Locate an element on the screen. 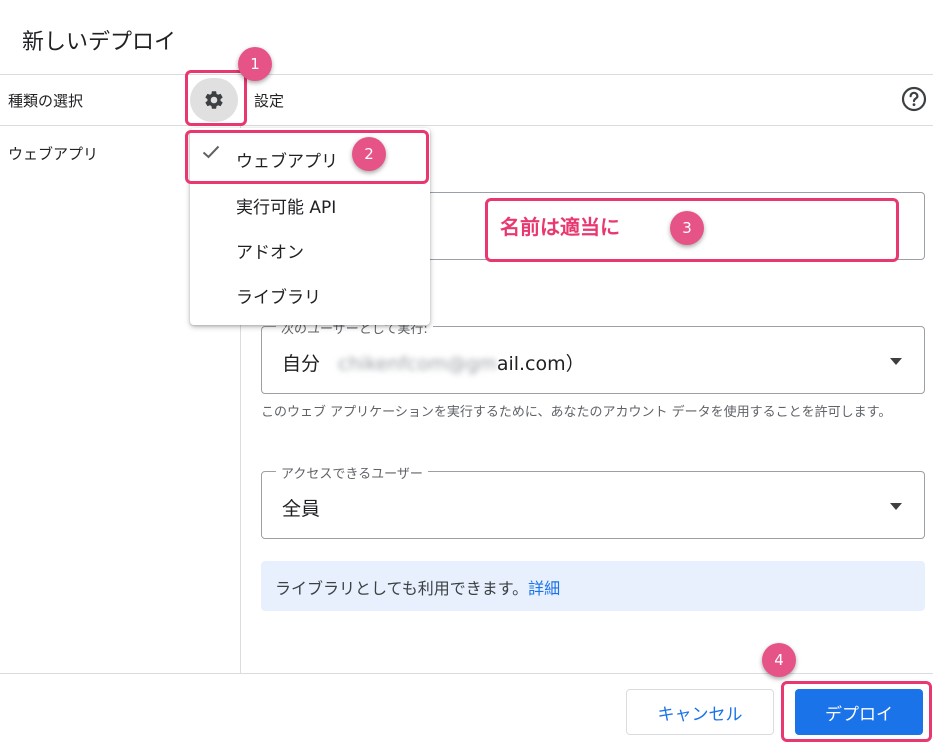 This screenshot has width=933, height=747. access-select: アクセスできるユーザー 全員 is located at coordinates (593, 501).